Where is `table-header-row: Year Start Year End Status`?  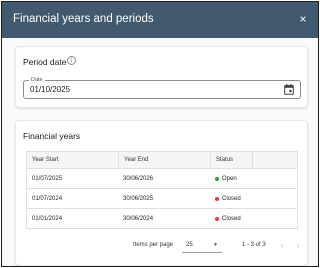
table-header-row: Year Start Year End Status is located at coordinates (162, 160).